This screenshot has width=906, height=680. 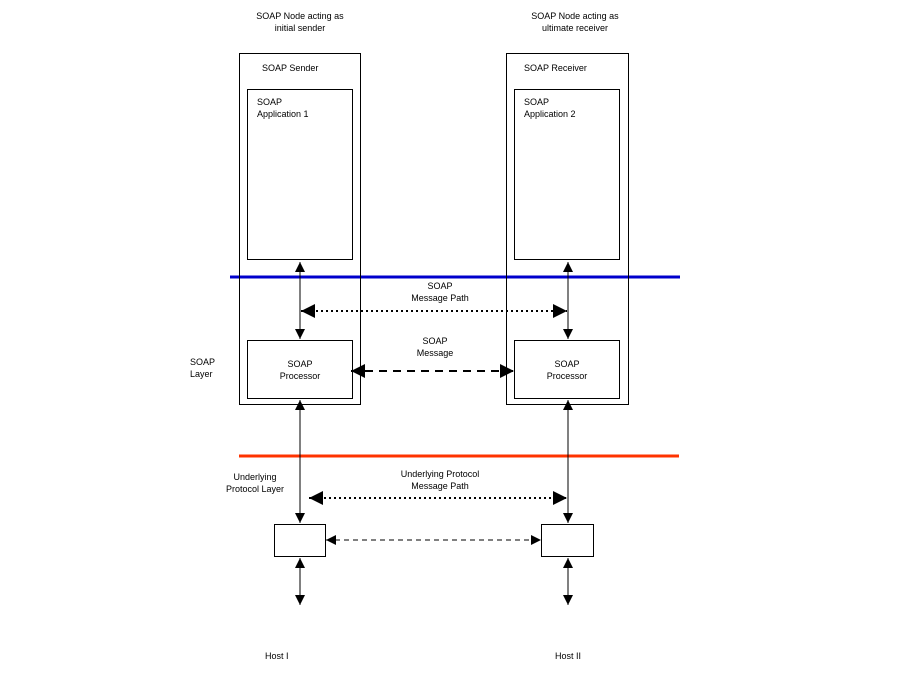 I want to click on sender-processor-line2: Processor, so click(x=300, y=376).